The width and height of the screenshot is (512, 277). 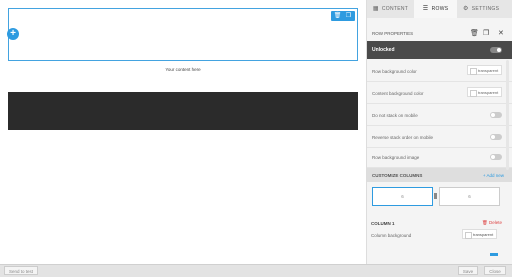 What do you see at coordinates (348, 16) in the screenshot?
I see `duplicate-row-icon: ❐` at bounding box center [348, 16].